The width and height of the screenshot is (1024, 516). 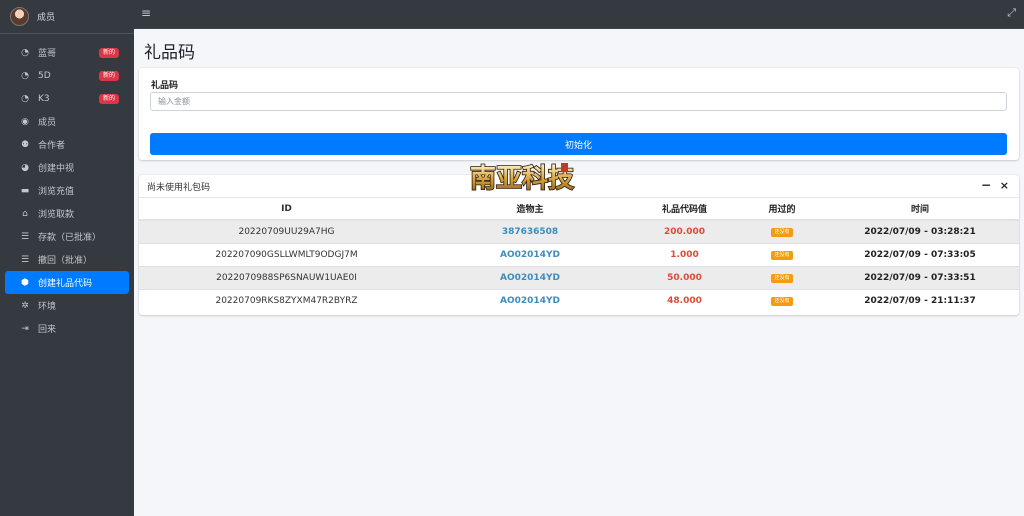 What do you see at coordinates (920, 209) in the screenshot?
I see `column-header-time: 时间` at bounding box center [920, 209].